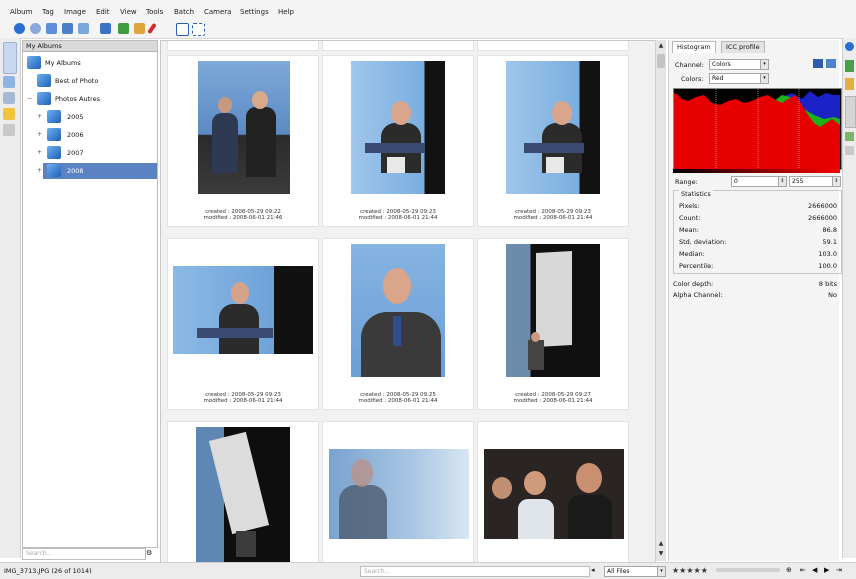  Describe the element at coordinates (748, 570) in the screenshot. I see `thumbnail-size-slider` at that location.